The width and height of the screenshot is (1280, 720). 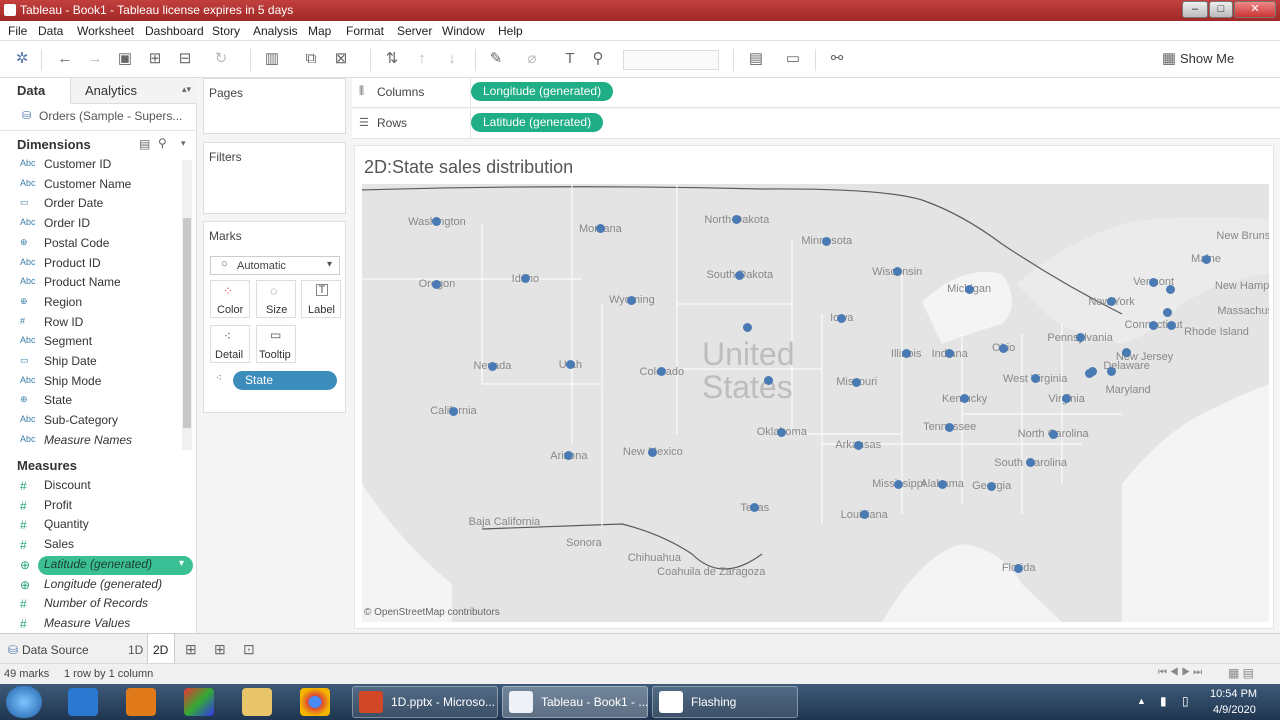 What do you see at coordinates (542, 91) in the screenshot?
I see `longitude-pill: Longitude (generated)` at bounding box center [542, 91].